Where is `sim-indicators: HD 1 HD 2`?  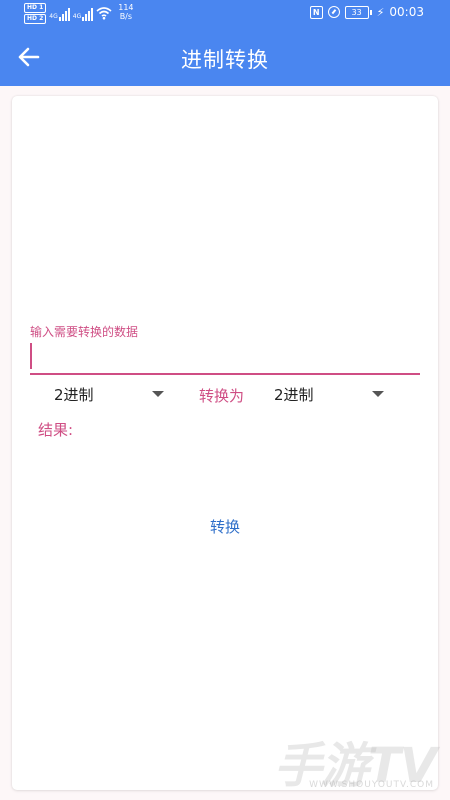 sim-indicators: HD 1 HD 2 is located at coordinates (35, 13).